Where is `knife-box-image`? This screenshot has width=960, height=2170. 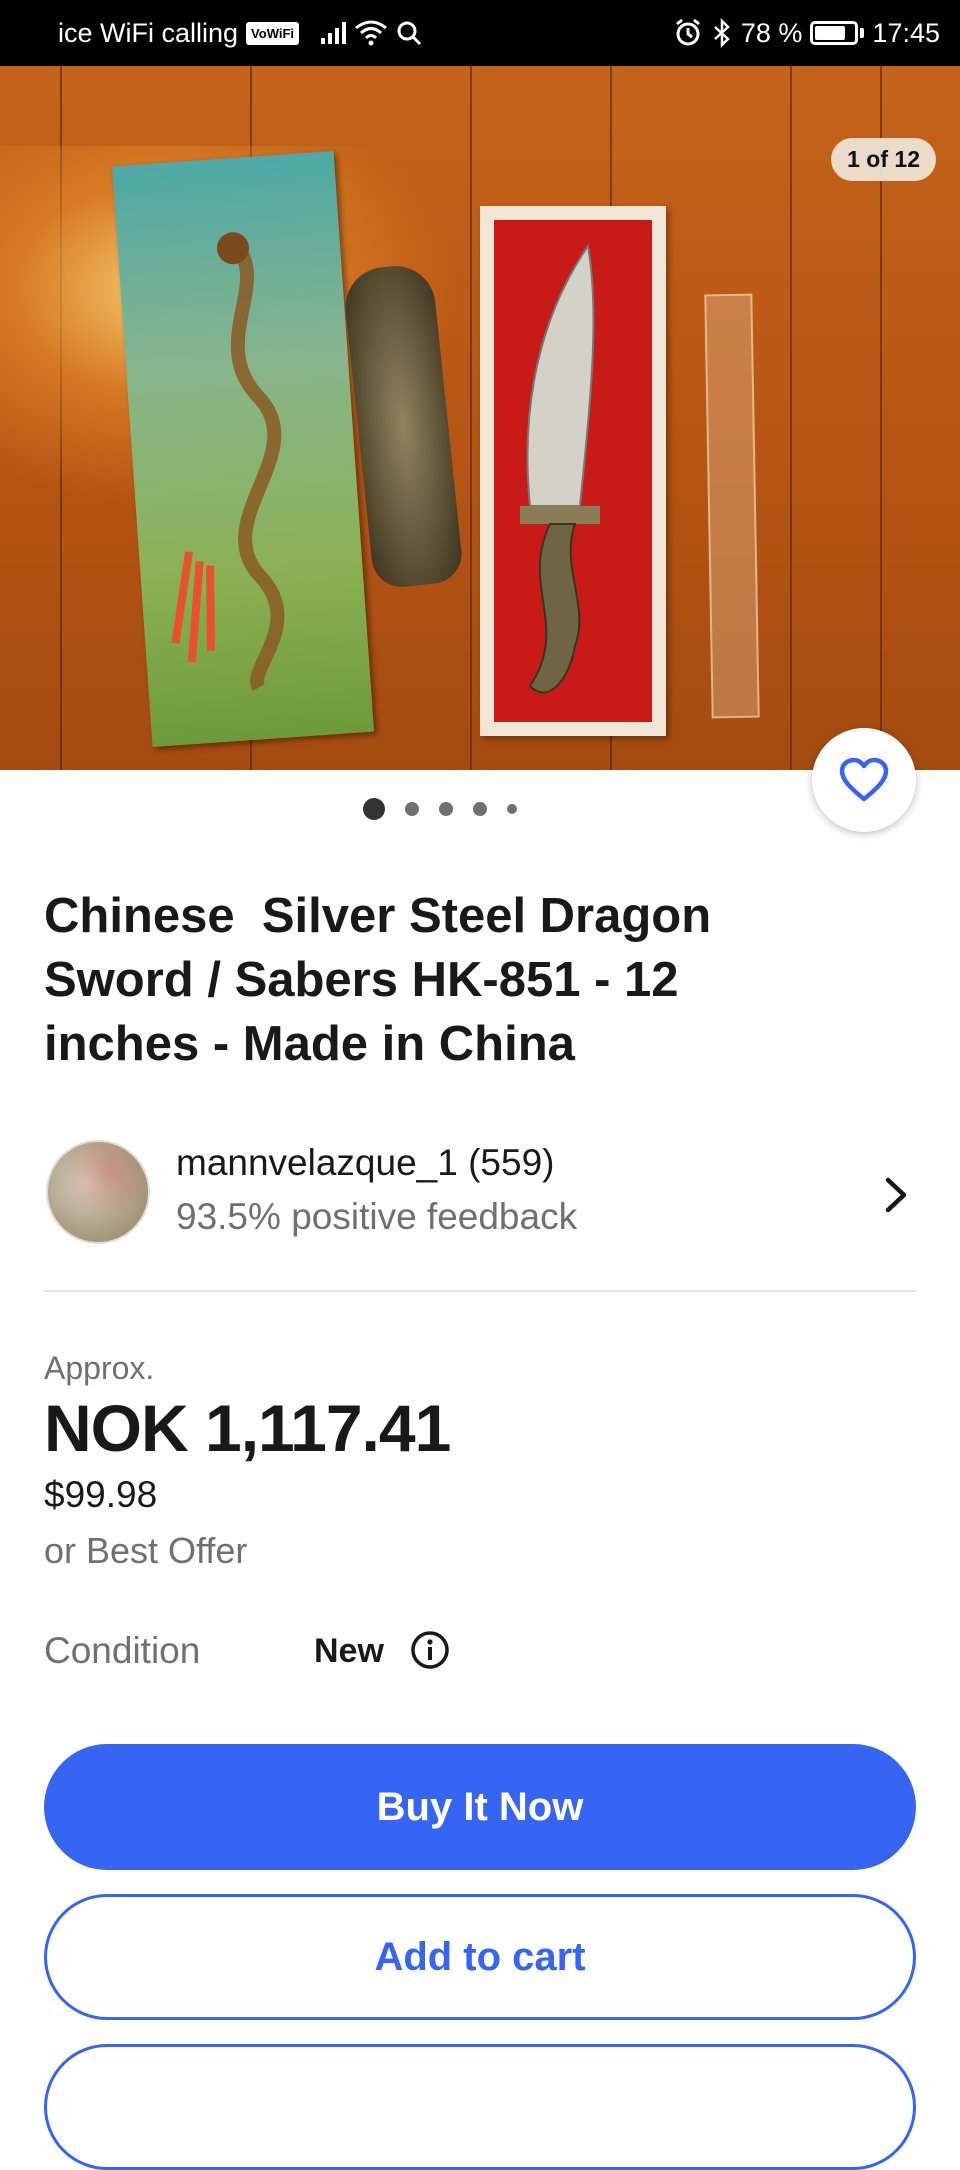 knife-box-image is located at coordinates (573, 471).